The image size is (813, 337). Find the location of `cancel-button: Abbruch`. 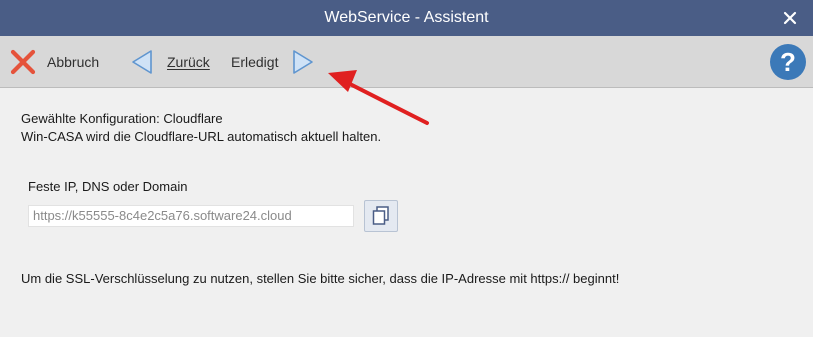

cancel-button: Abbruch is located at coordinates (54, 62).